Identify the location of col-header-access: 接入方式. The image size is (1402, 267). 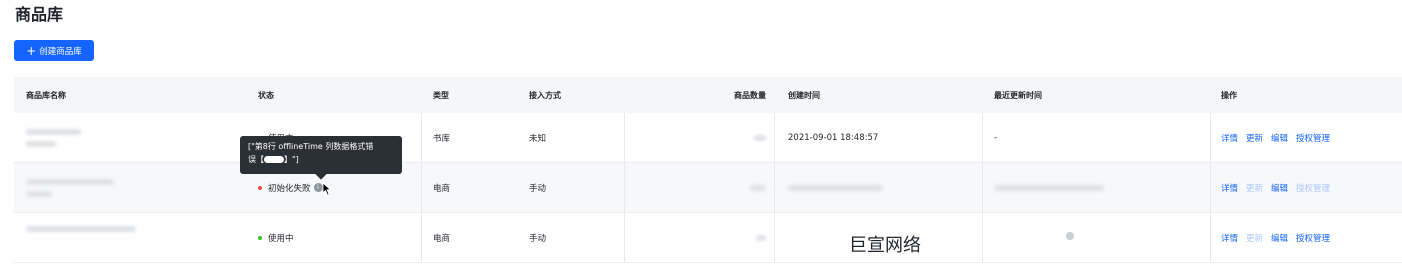
(545, 95).